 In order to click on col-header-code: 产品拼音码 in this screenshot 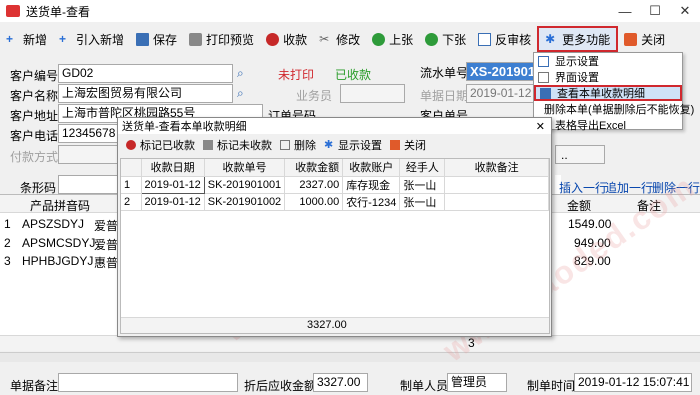, I will do `click(60, 206)`.